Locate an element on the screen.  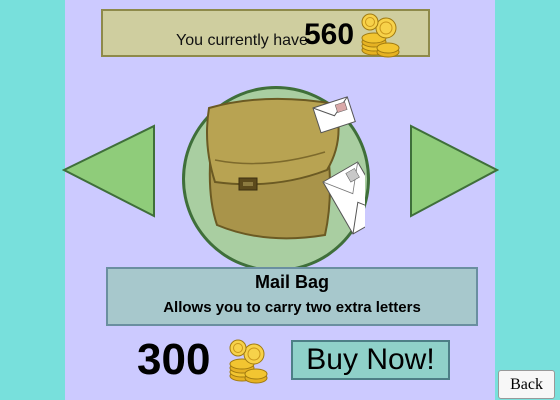
item-description: Allows you to carry two extra letters is located at coordinates (292, 307).